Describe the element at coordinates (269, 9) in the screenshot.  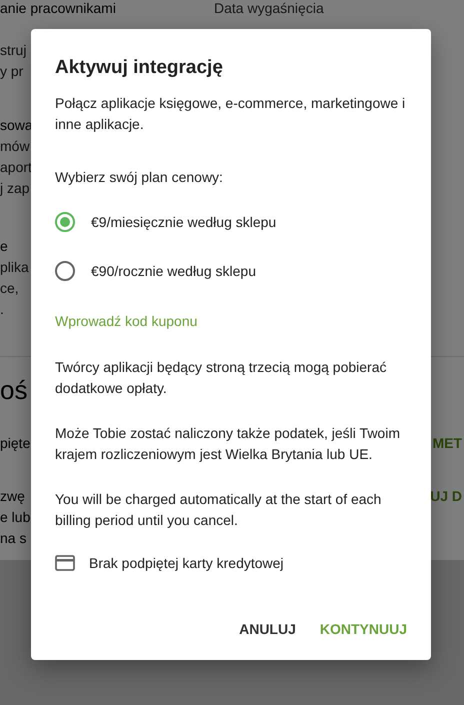
I see `info-text: Data wygaśnięcia` at that location.